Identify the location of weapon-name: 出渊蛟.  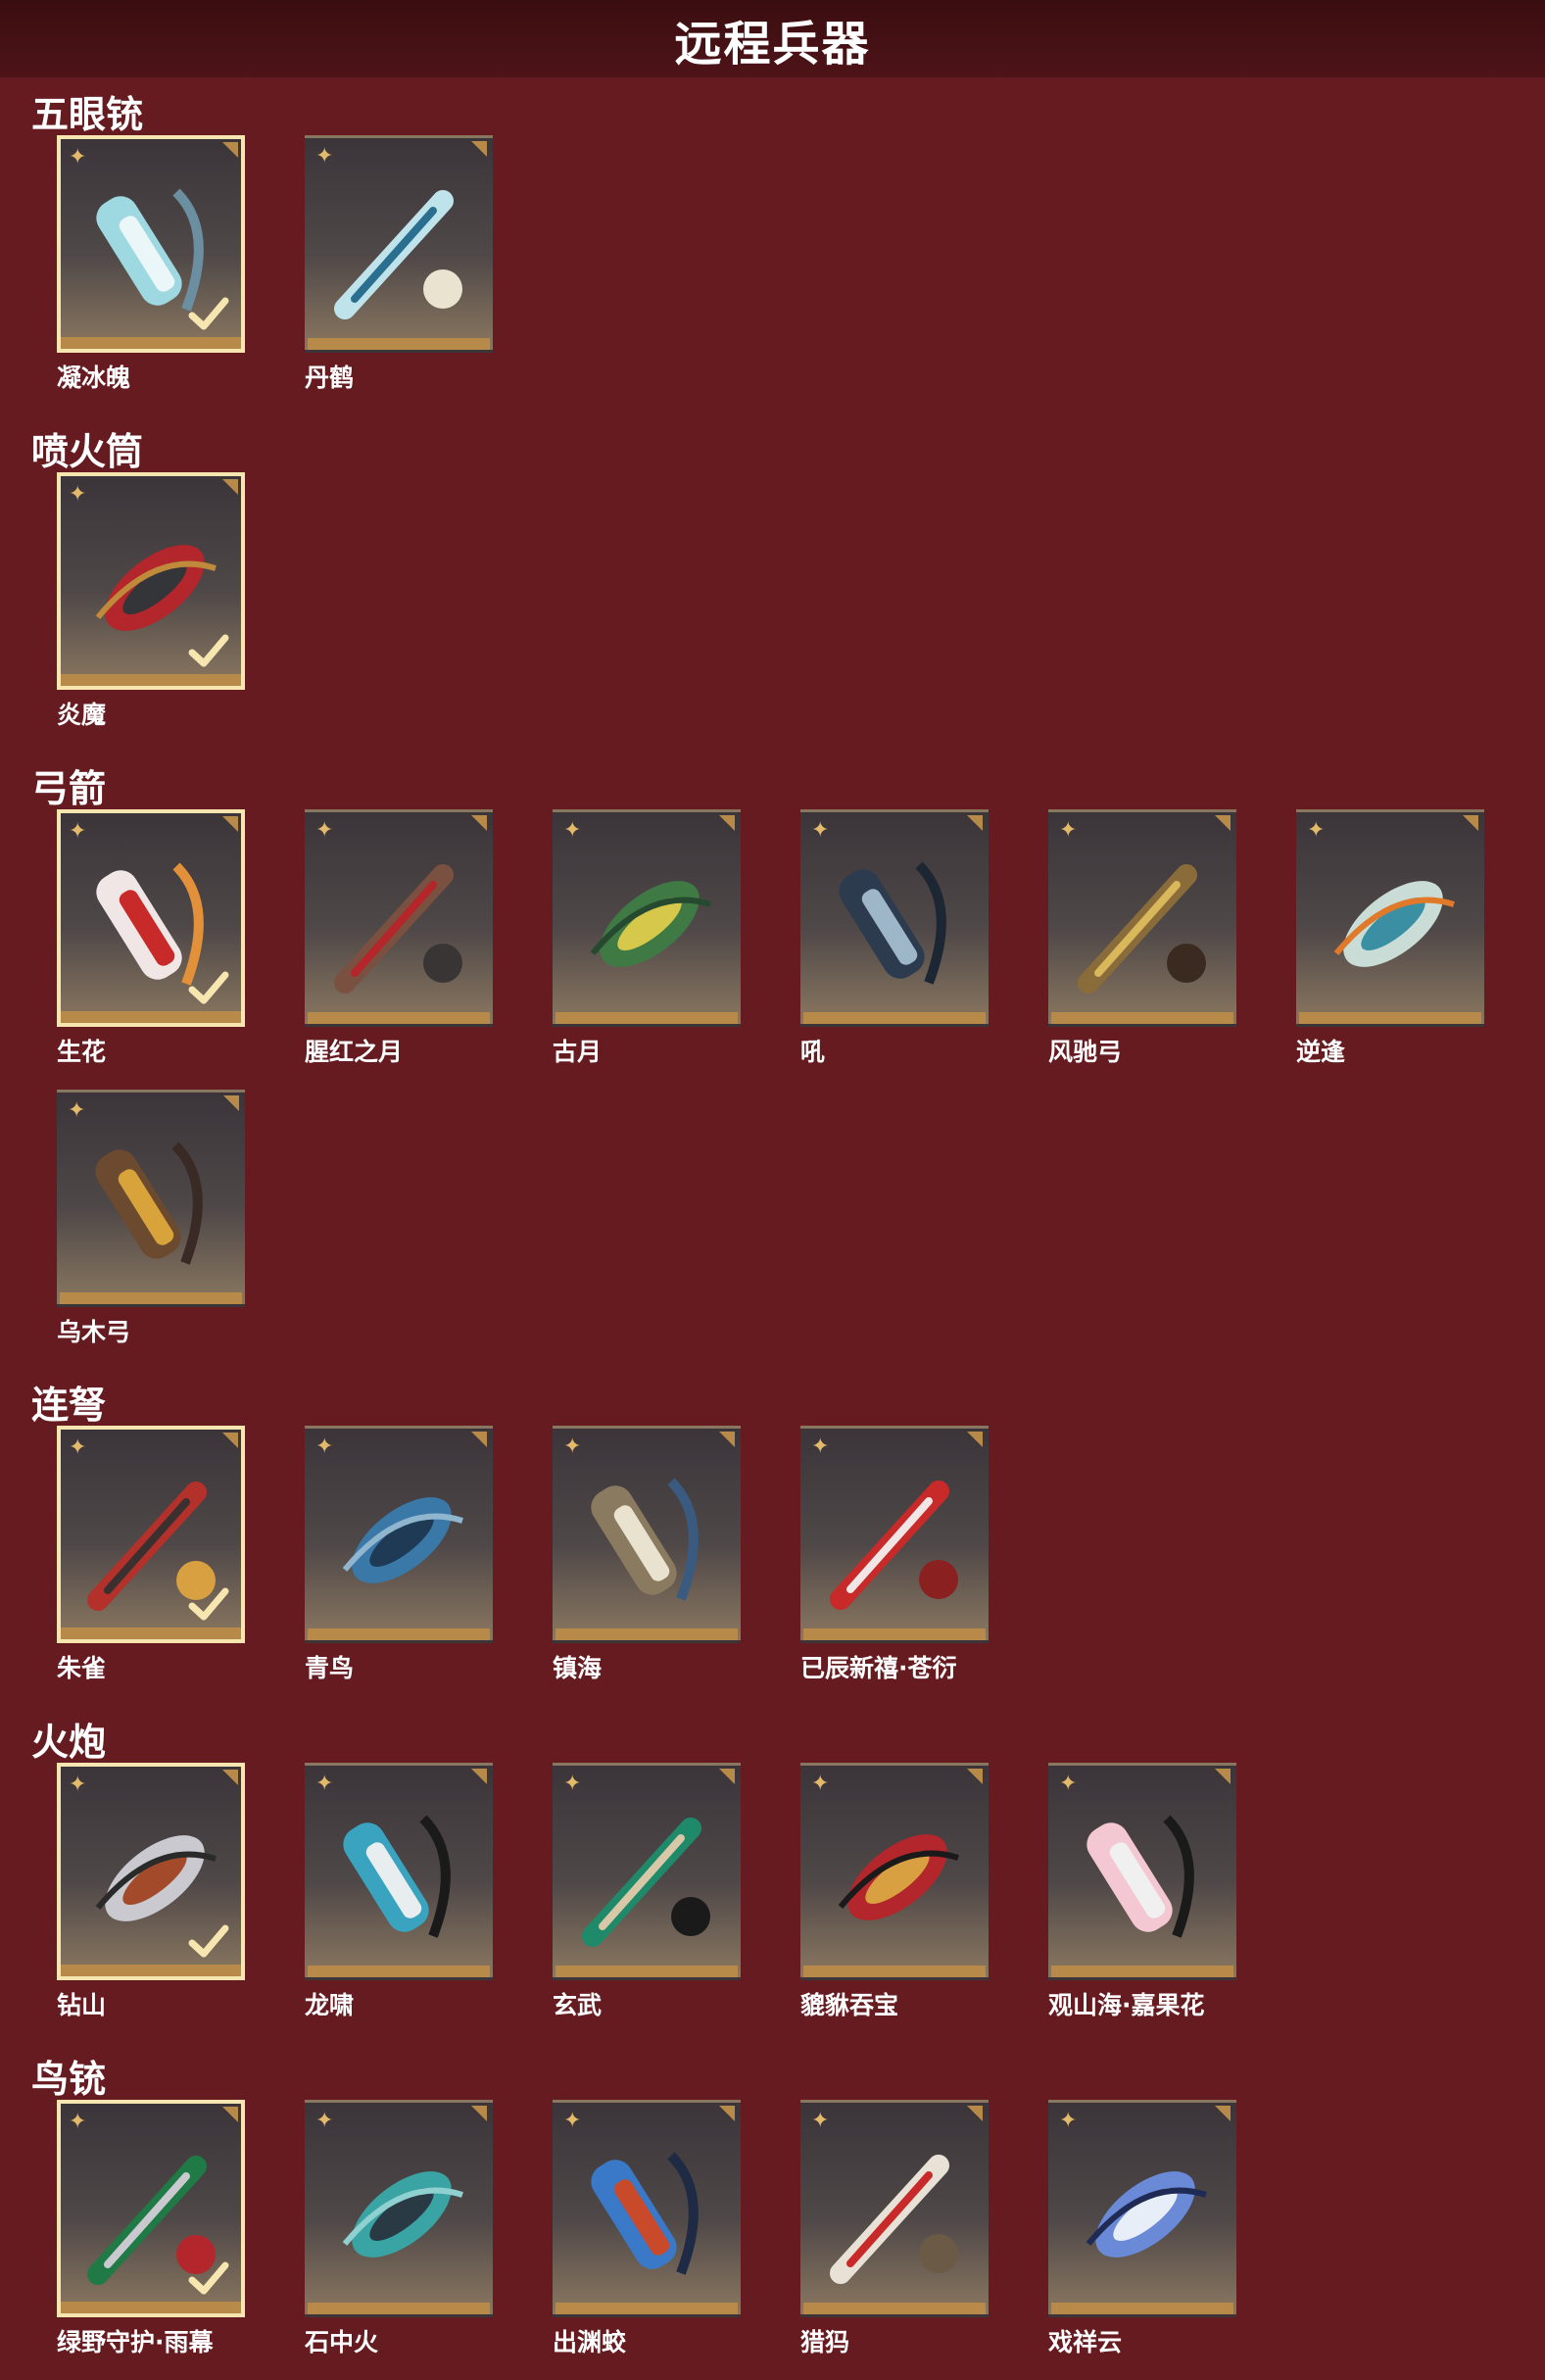
(590, 2342).